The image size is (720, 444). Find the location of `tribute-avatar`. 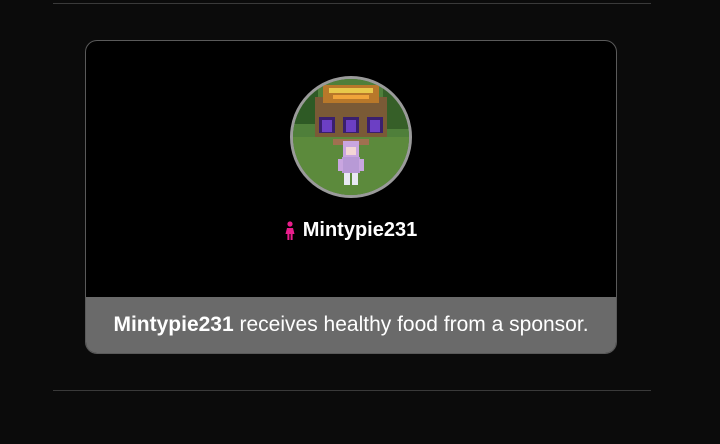

tribute-avatar is located at coordinates (351, 137).